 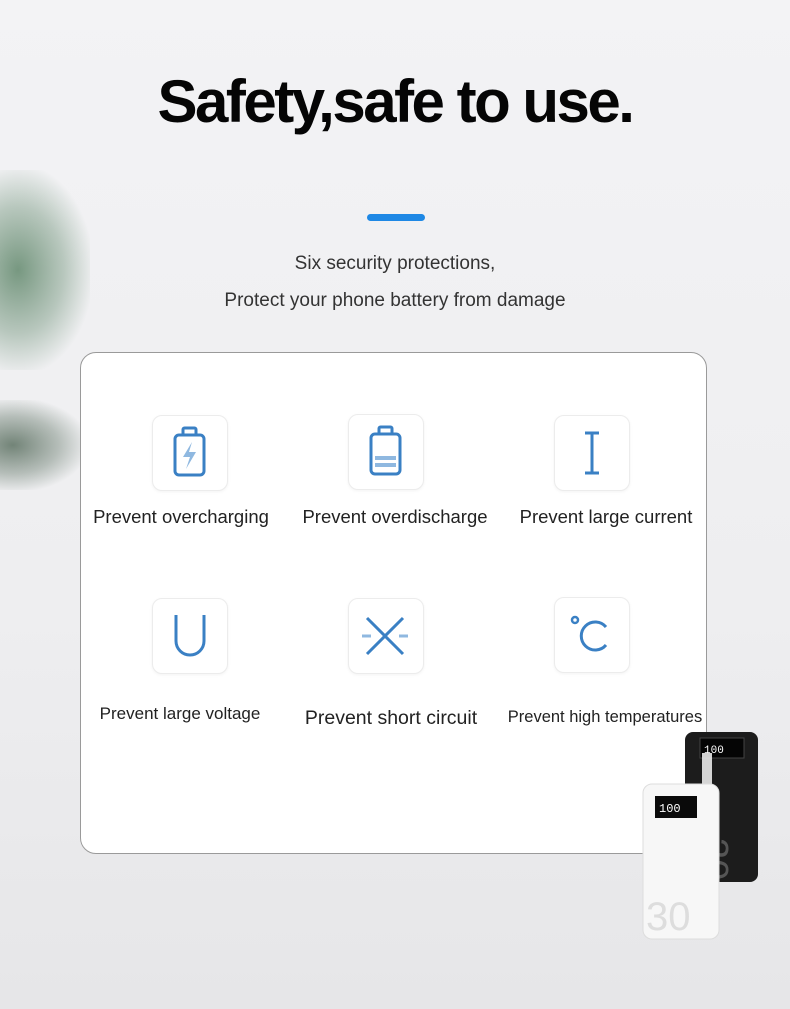 What do you see at coordinates (395, 263) in the screenshot?
I see `subtitle-line-1: Six security protections,` at bounding box center [395, 263].